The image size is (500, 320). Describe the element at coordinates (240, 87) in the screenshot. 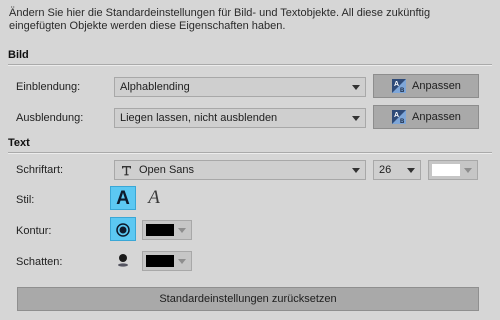

I see `einblendung-dropdown: Alphablending` at that location.